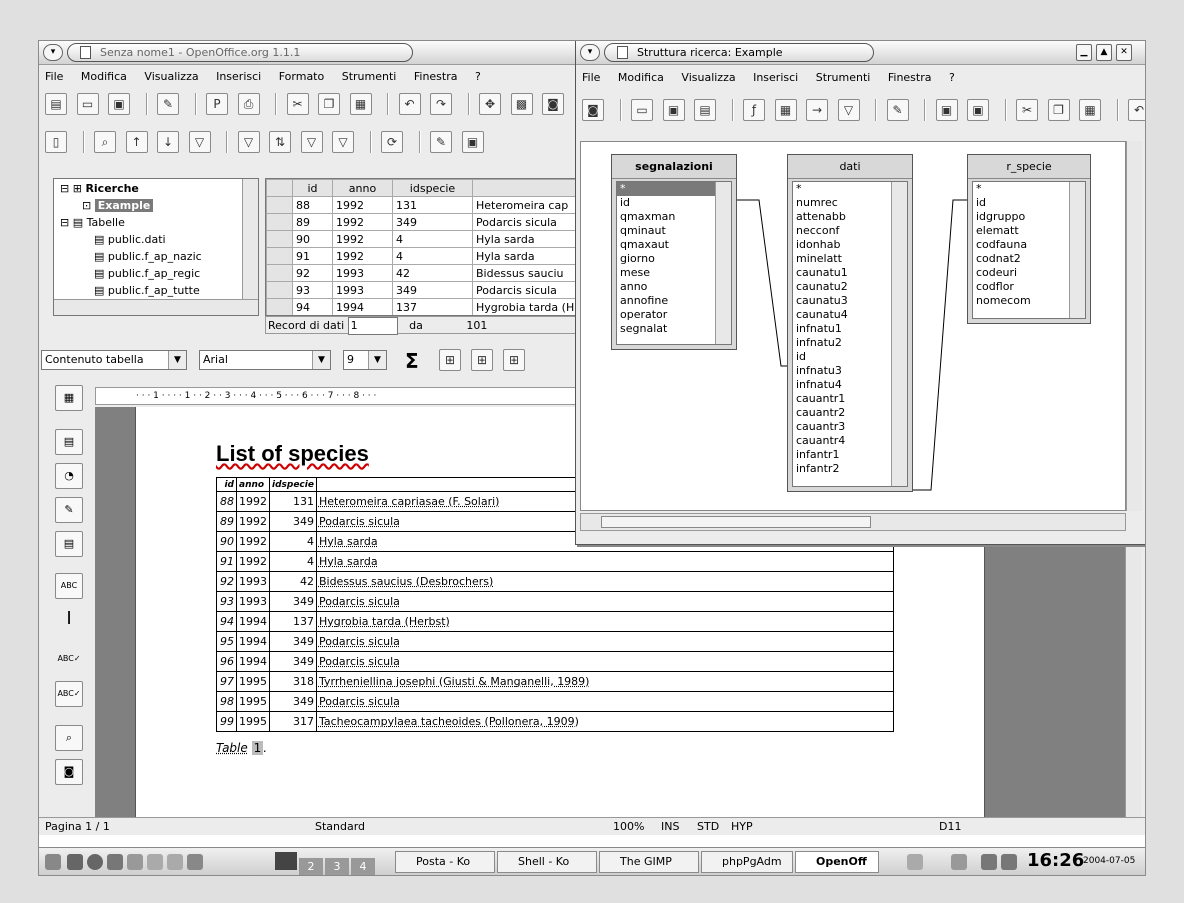  Describe the element at coordinates (674, 217) in the screenshot. I see `field-item: qmaxman` at that location.